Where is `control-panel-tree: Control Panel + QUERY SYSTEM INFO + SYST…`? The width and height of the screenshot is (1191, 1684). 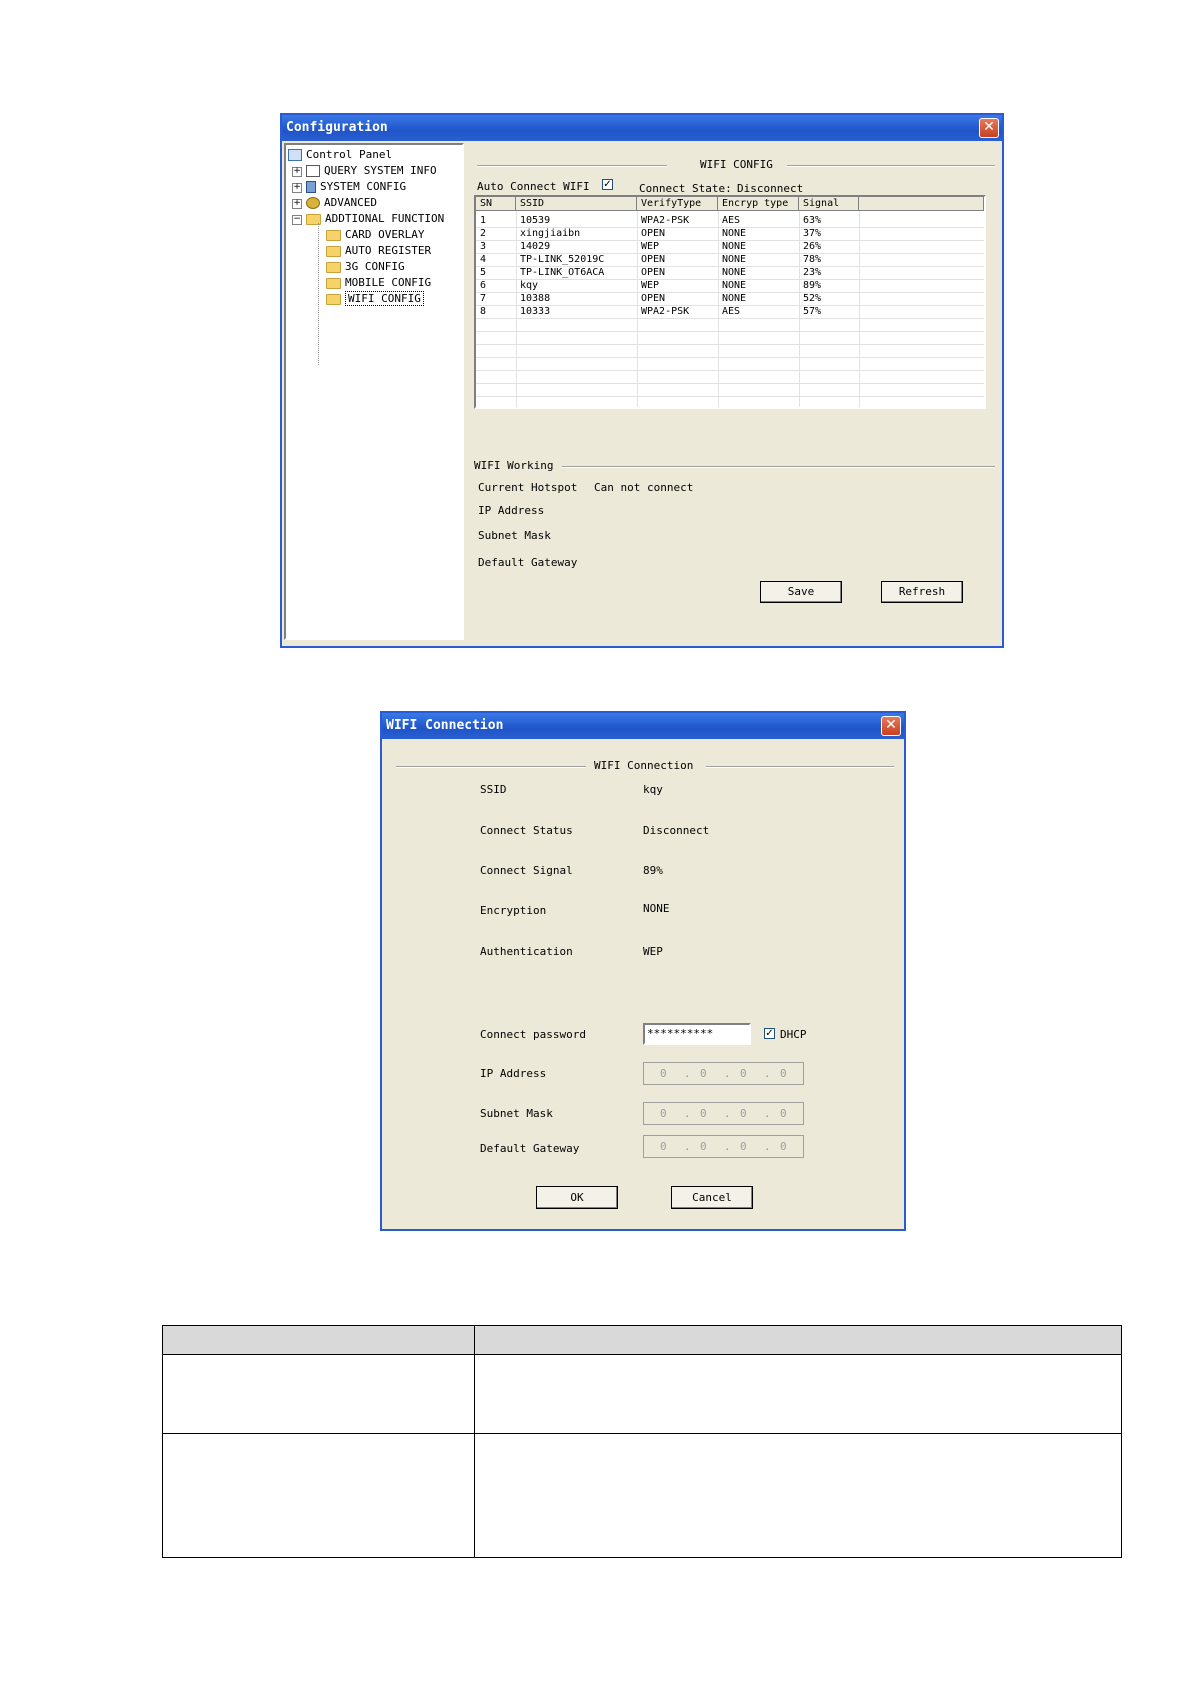 control-panel-tree: Control Panel + QUERY SYSTEM INFO + SYST… is located at coordinates (374, 391).